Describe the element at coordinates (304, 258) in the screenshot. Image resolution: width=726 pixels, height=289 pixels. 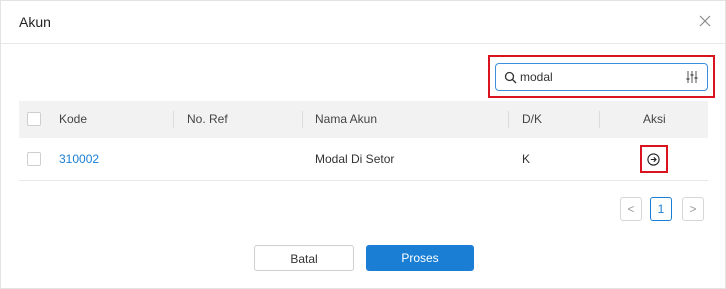
I see `cancel-button: Batal` at that location.